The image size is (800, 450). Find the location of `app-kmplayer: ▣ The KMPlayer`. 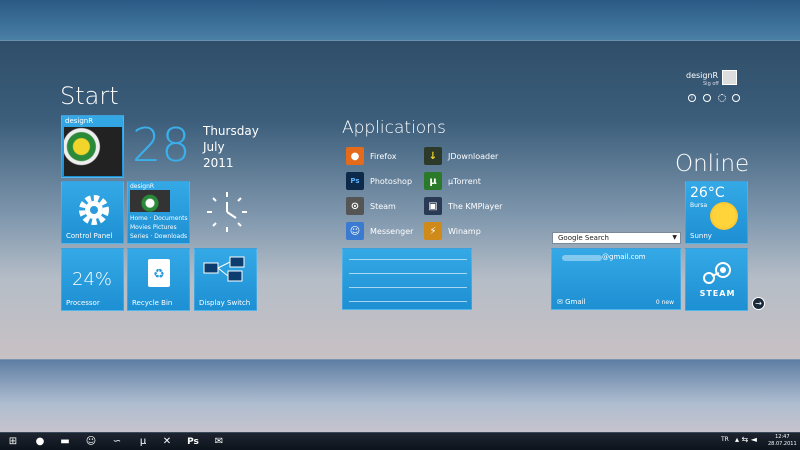

app-kmplayer: ▣ The KMPlayer is located at coordinates (463, 206).